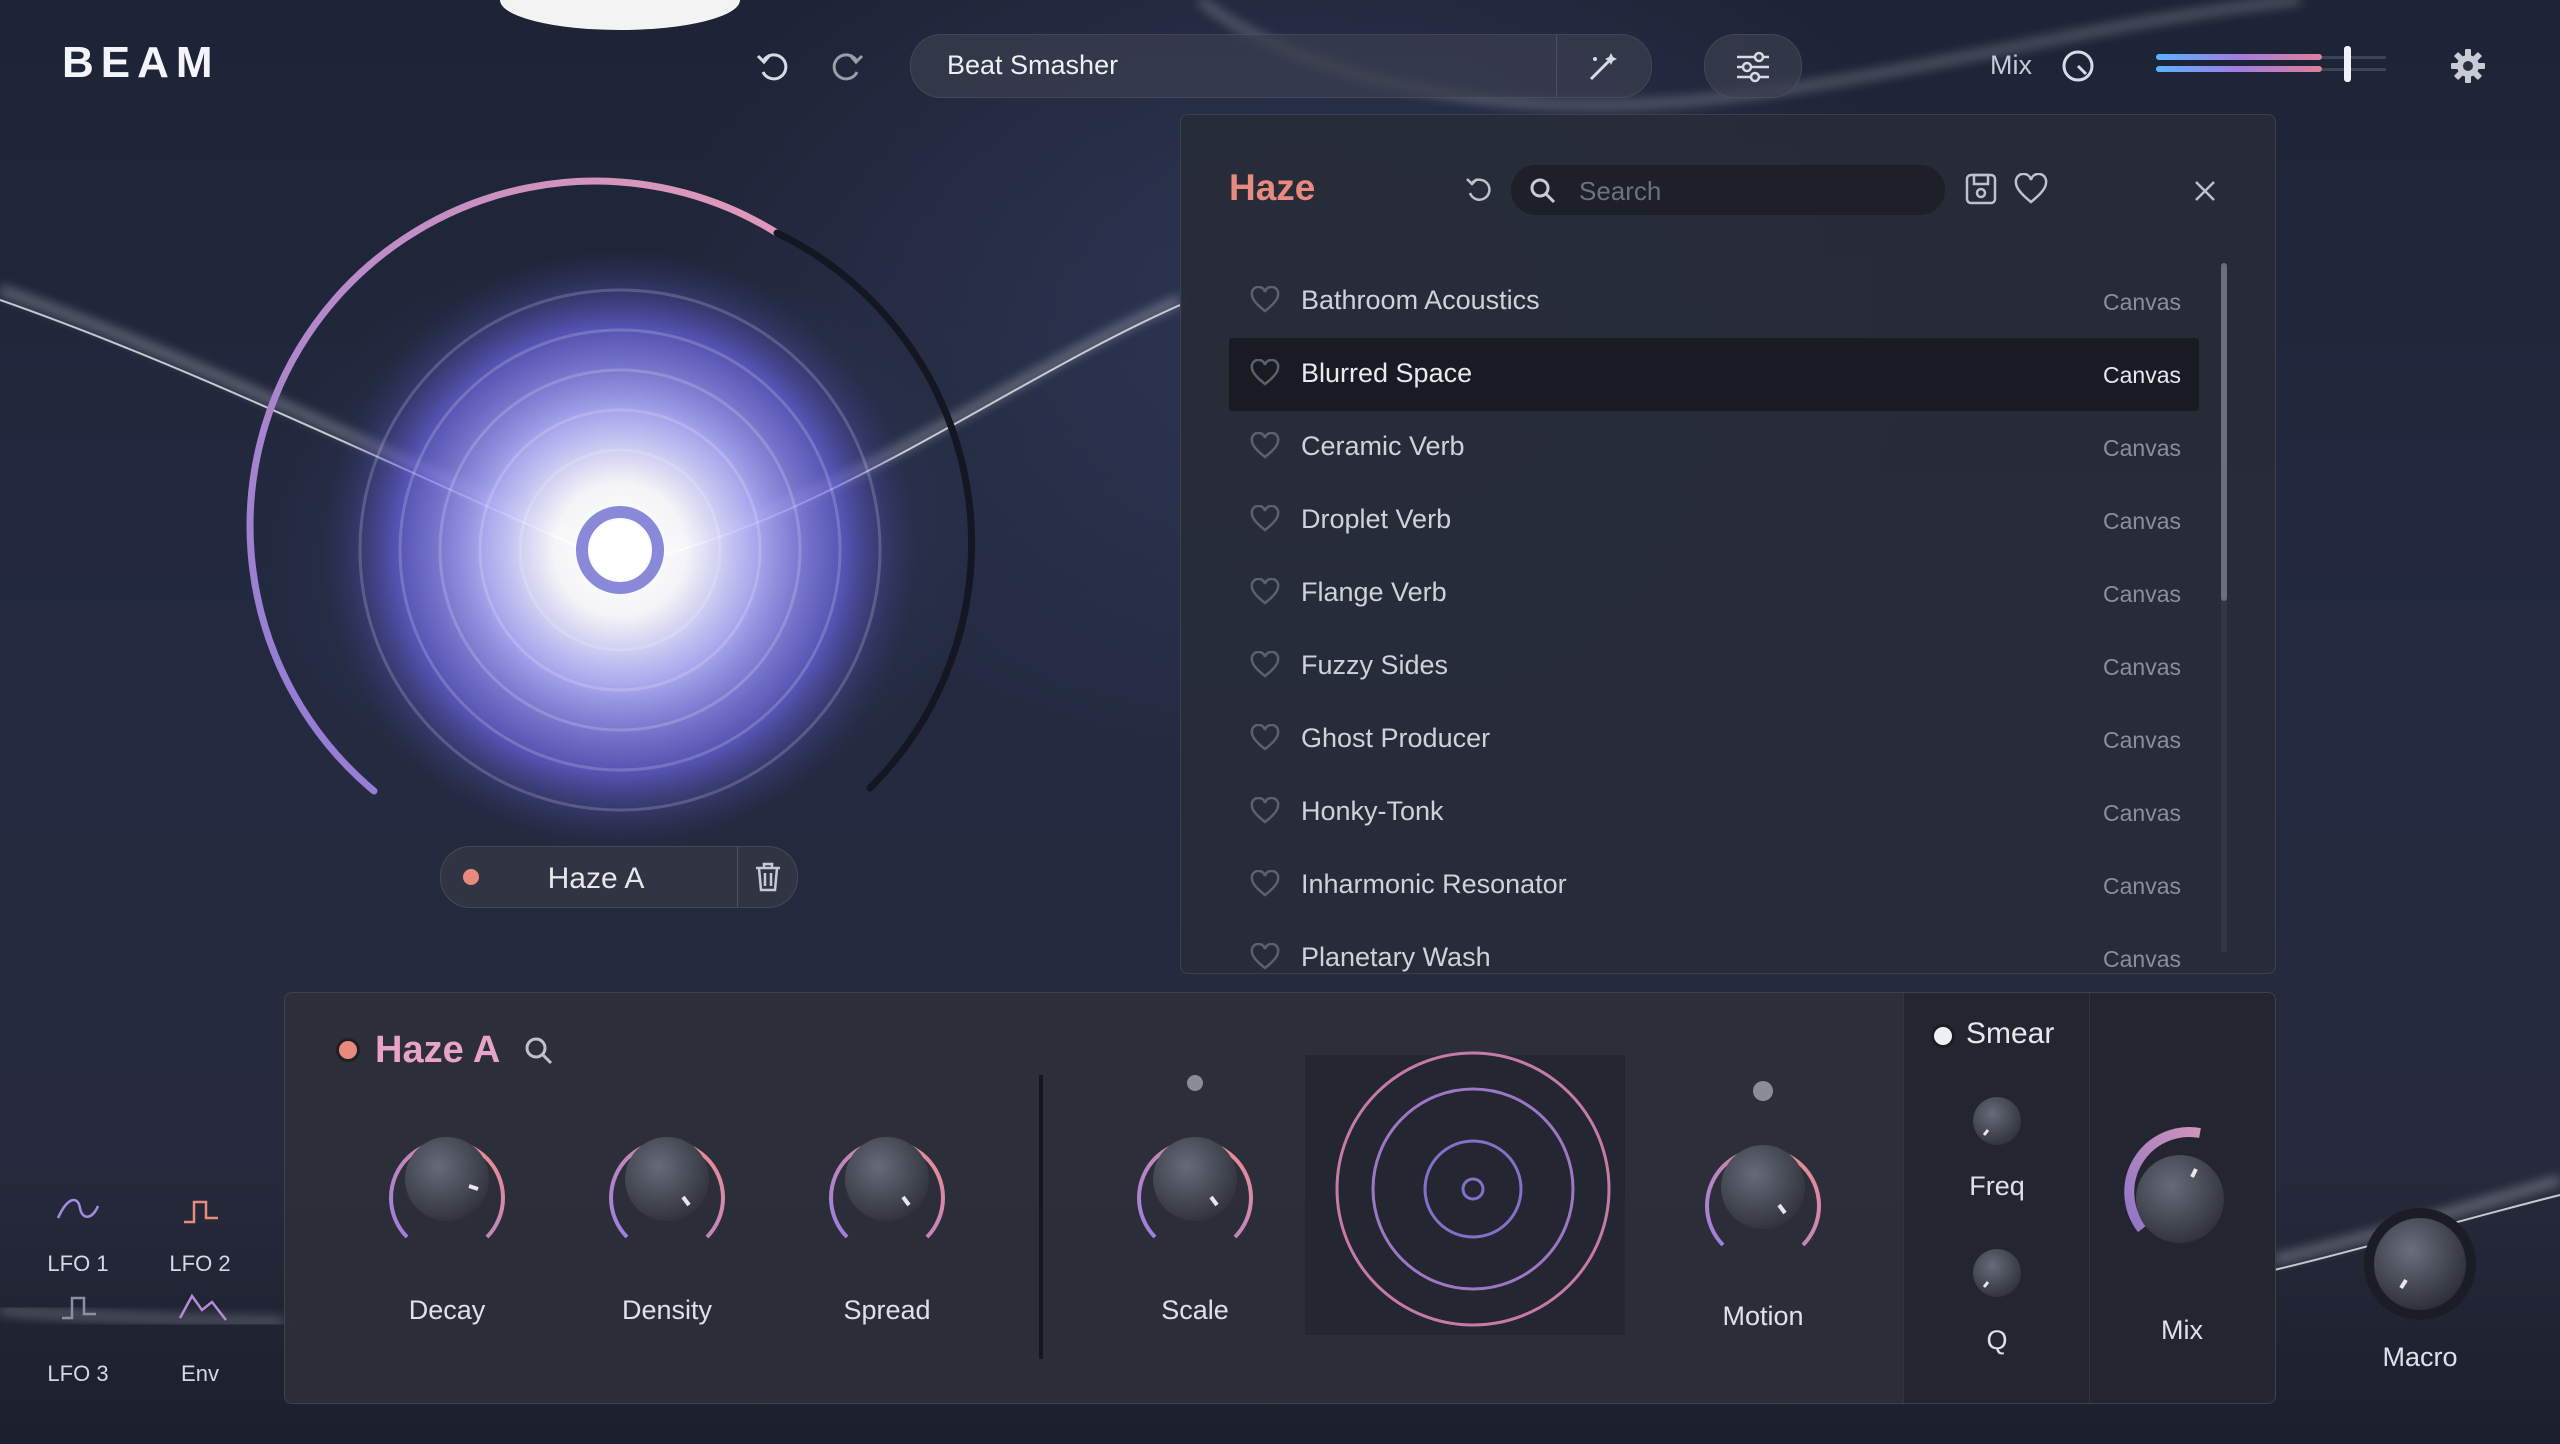  I want to click on preset-name: Fuzzy Sides, so click(1375, 665).